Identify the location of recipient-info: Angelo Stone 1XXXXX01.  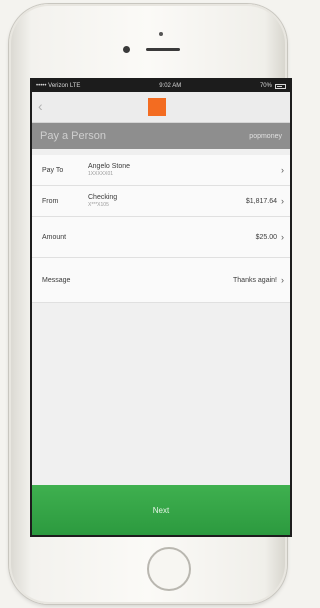
(184, 170).